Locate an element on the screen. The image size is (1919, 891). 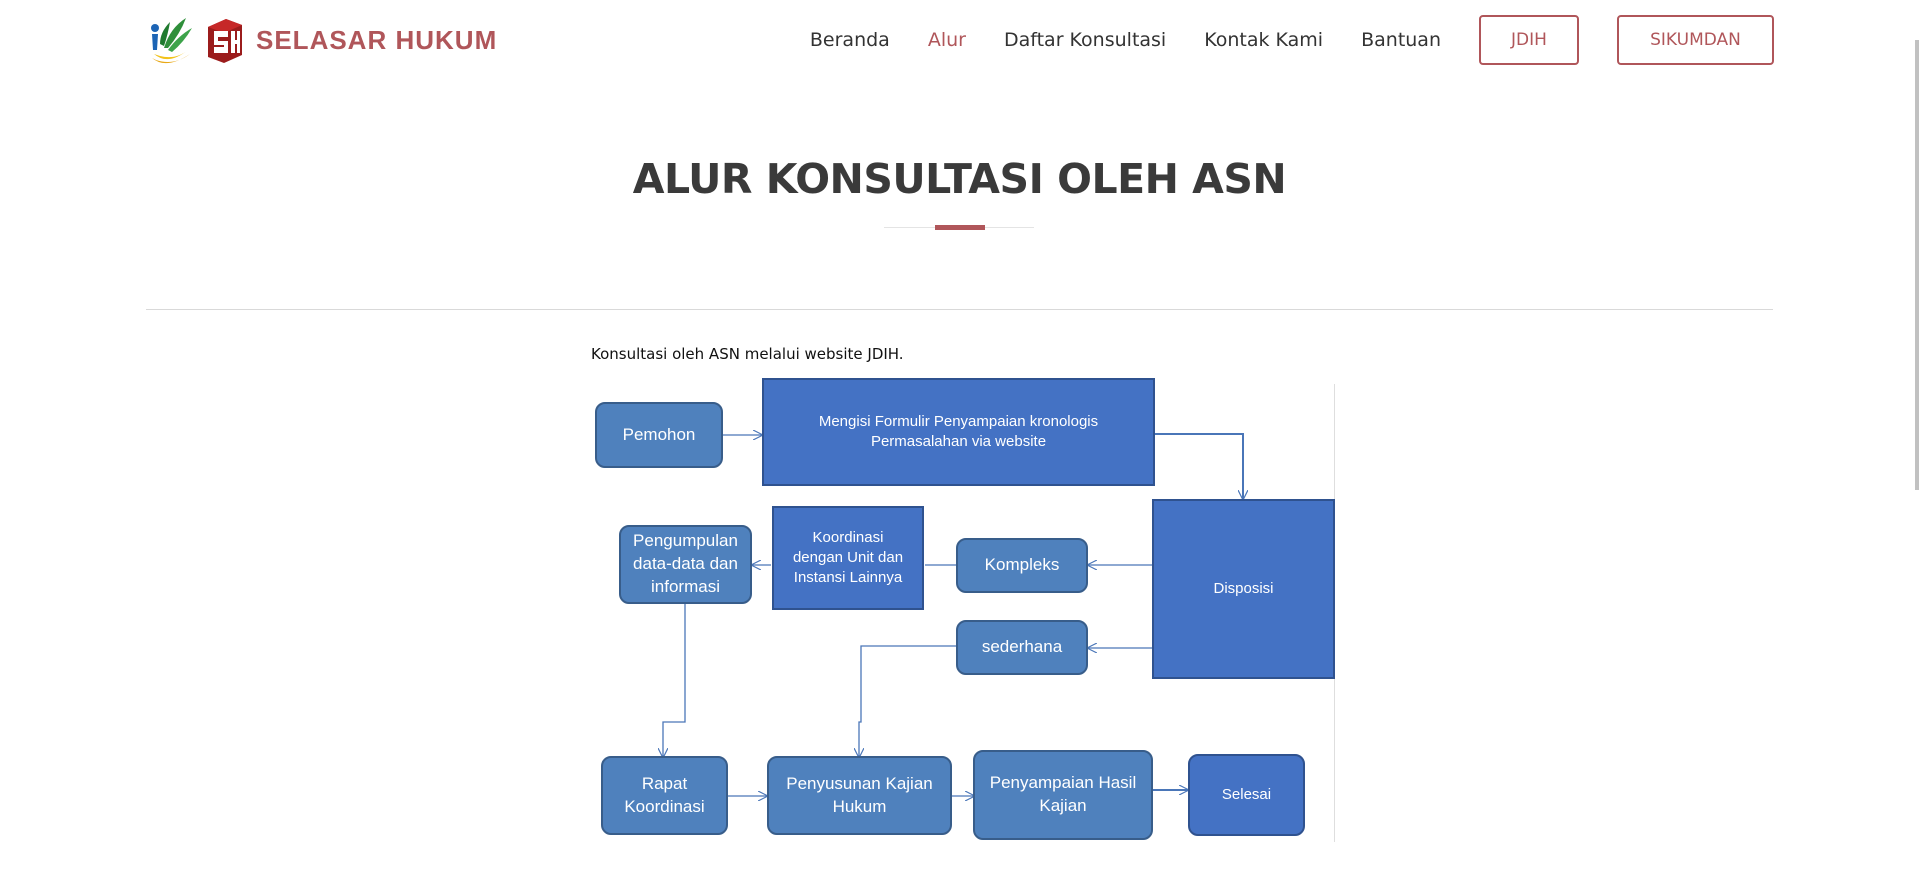
page-scrollbar is located at coordinates (1917, 265).